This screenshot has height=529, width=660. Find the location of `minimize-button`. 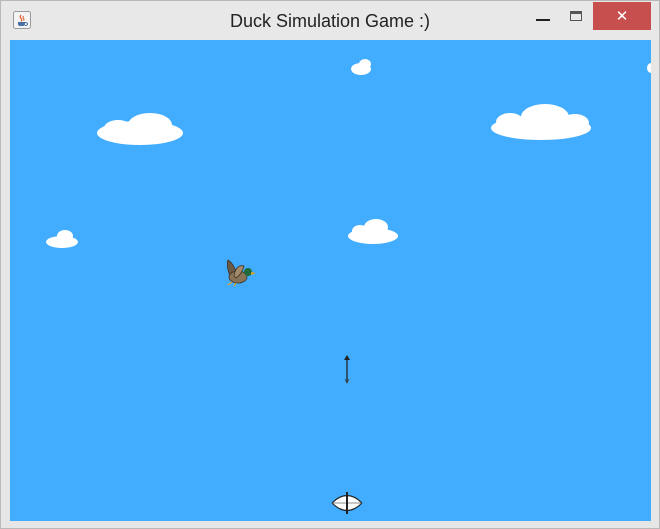

minimize-button is located at coordinates (543, 16).